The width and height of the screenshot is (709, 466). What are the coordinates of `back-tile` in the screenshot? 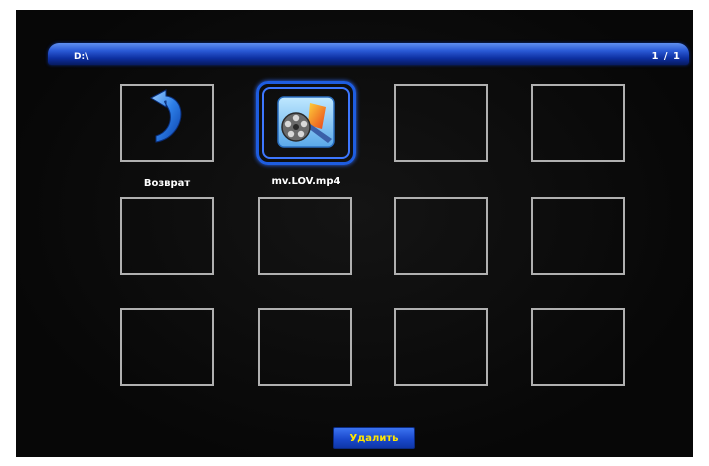 It's located at (167, 123).